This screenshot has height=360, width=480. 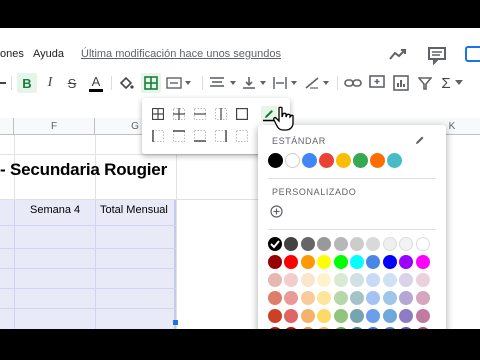 What do you see at coordinates (276, 211) in the screenshot?
I see `add-custom-color-icon` at bounding box center [276, 211].